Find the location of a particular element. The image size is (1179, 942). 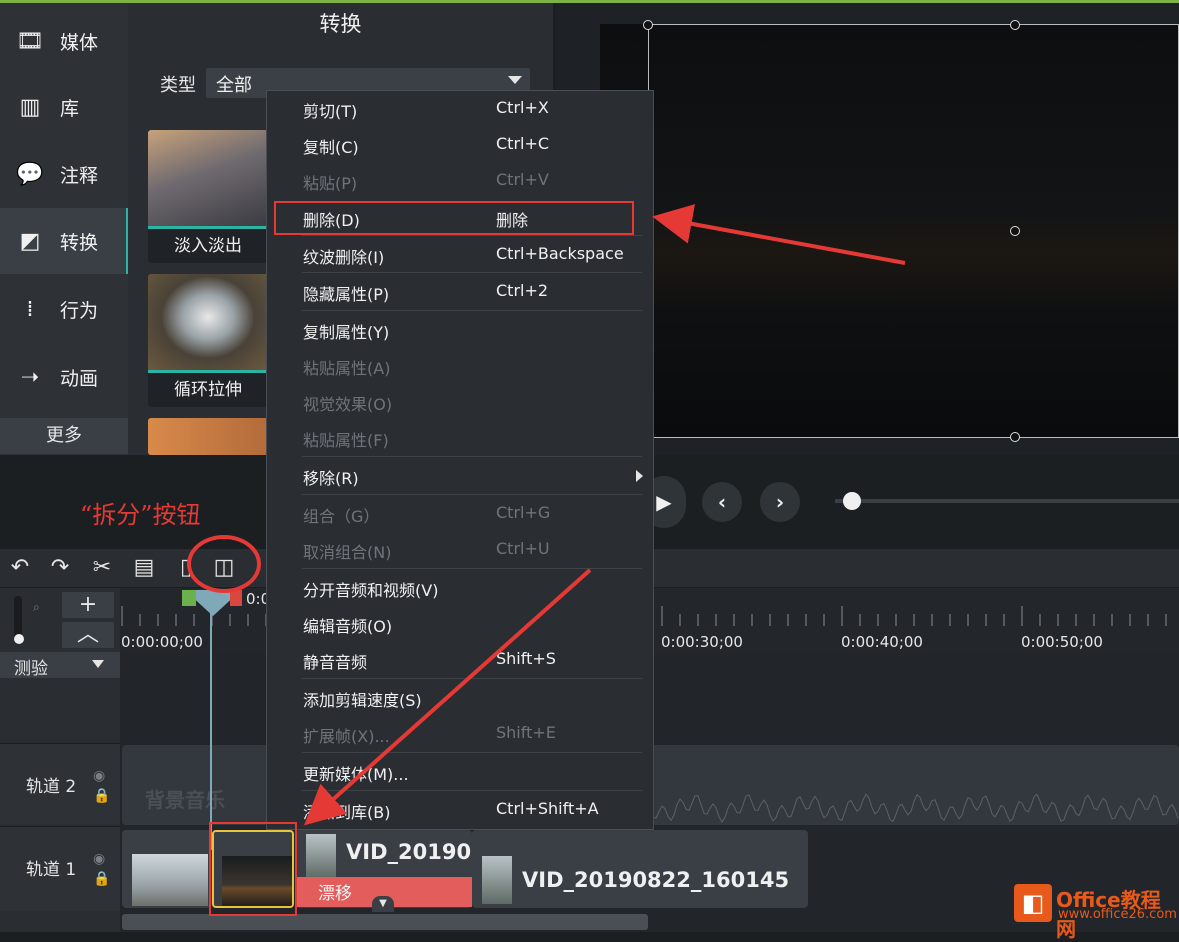

arrow-to-add-library is located at coordinates (448, 697).